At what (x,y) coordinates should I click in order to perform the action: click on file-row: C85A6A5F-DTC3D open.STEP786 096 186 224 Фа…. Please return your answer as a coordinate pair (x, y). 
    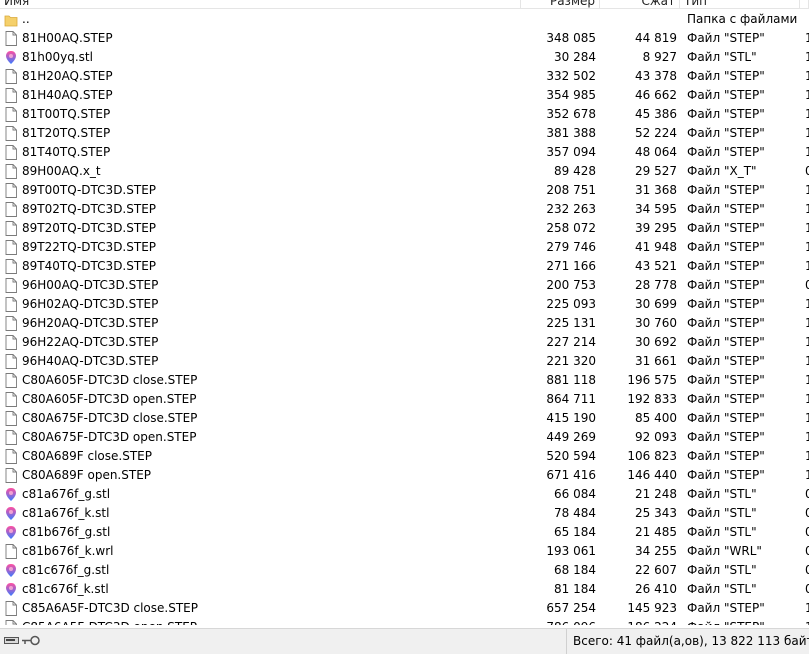
    Looking at the image, I should click on (404, 621).